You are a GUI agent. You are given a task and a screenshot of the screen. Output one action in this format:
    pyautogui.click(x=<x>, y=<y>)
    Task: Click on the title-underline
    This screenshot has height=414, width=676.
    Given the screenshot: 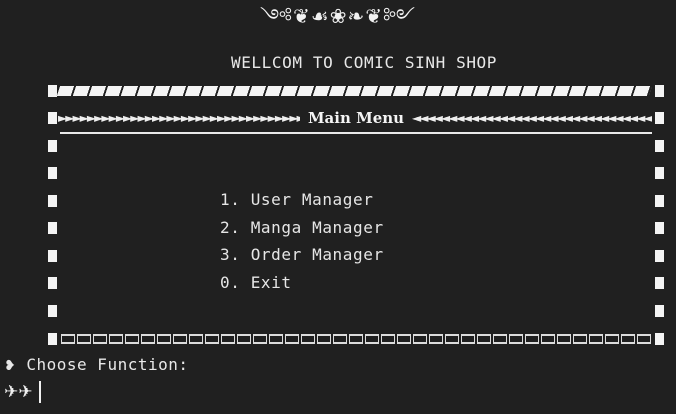 What is the action you would take?
    pyautogui.click(x=356, y=133)
    